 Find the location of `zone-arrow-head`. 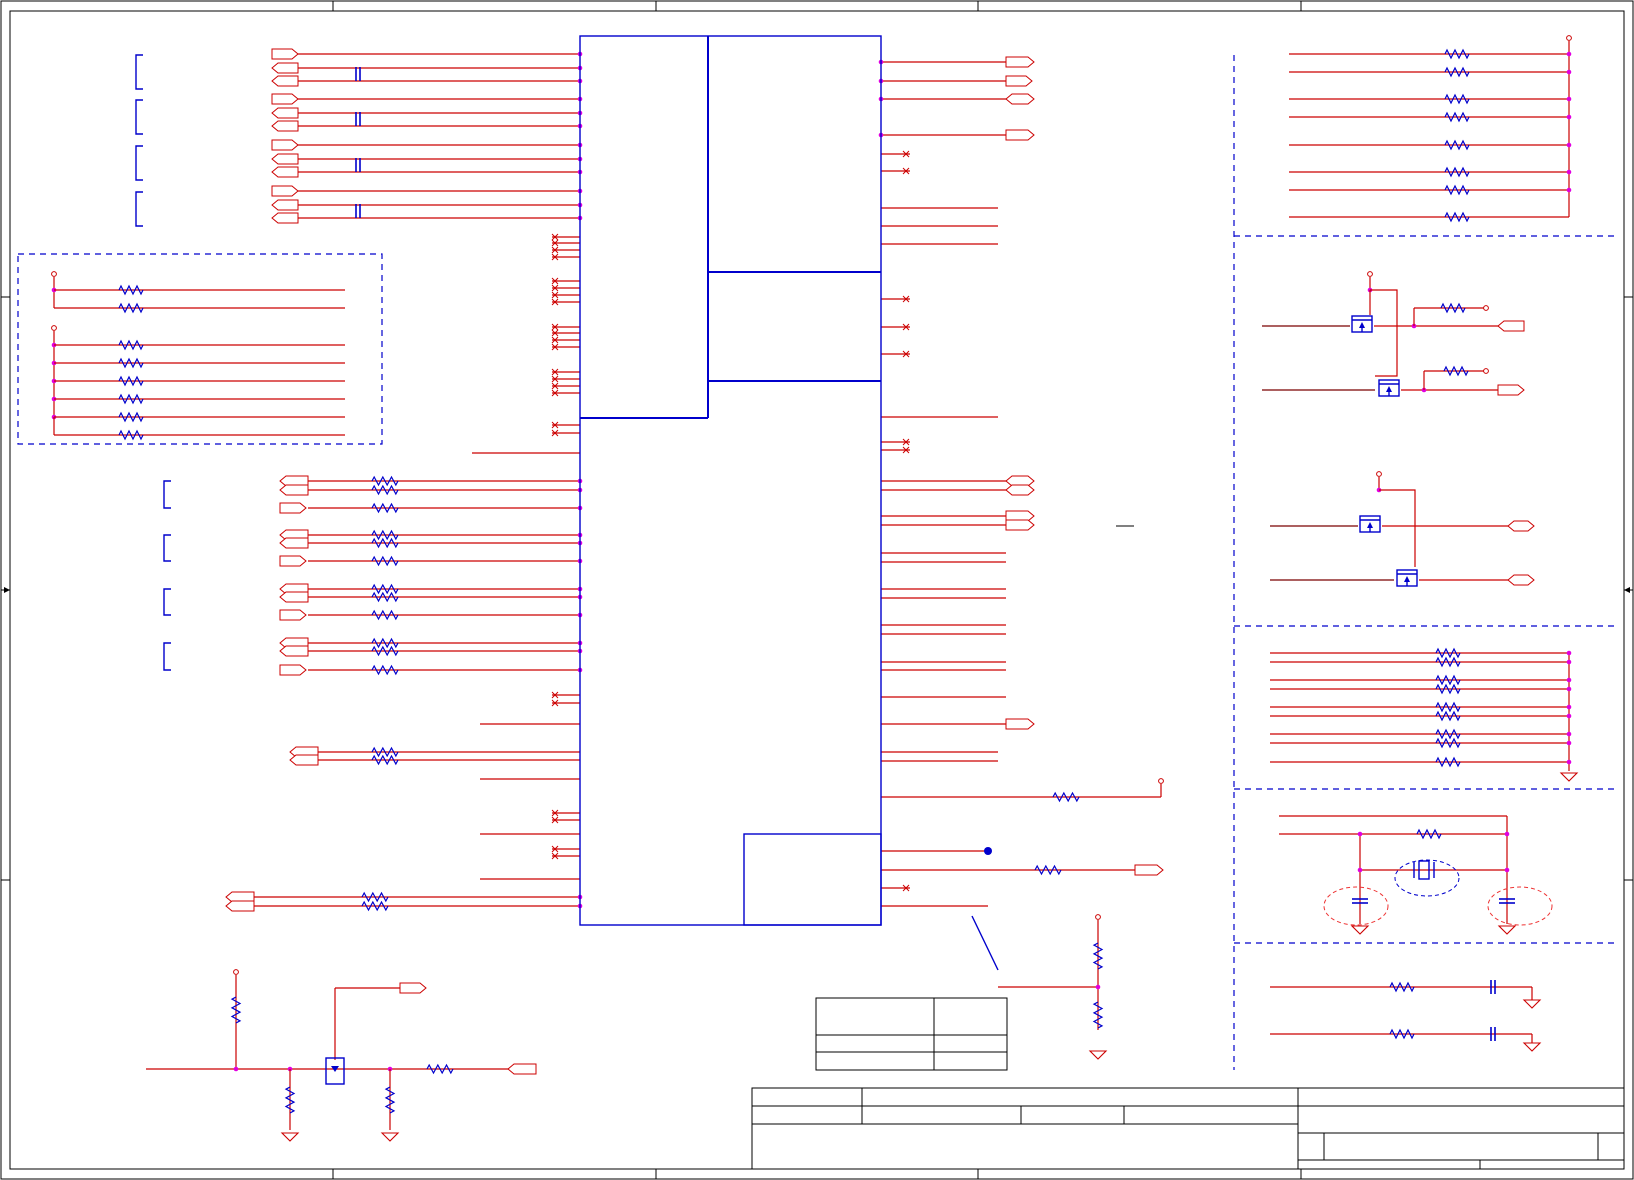

zone-arrow-head is located at coordinates (1627, 590).